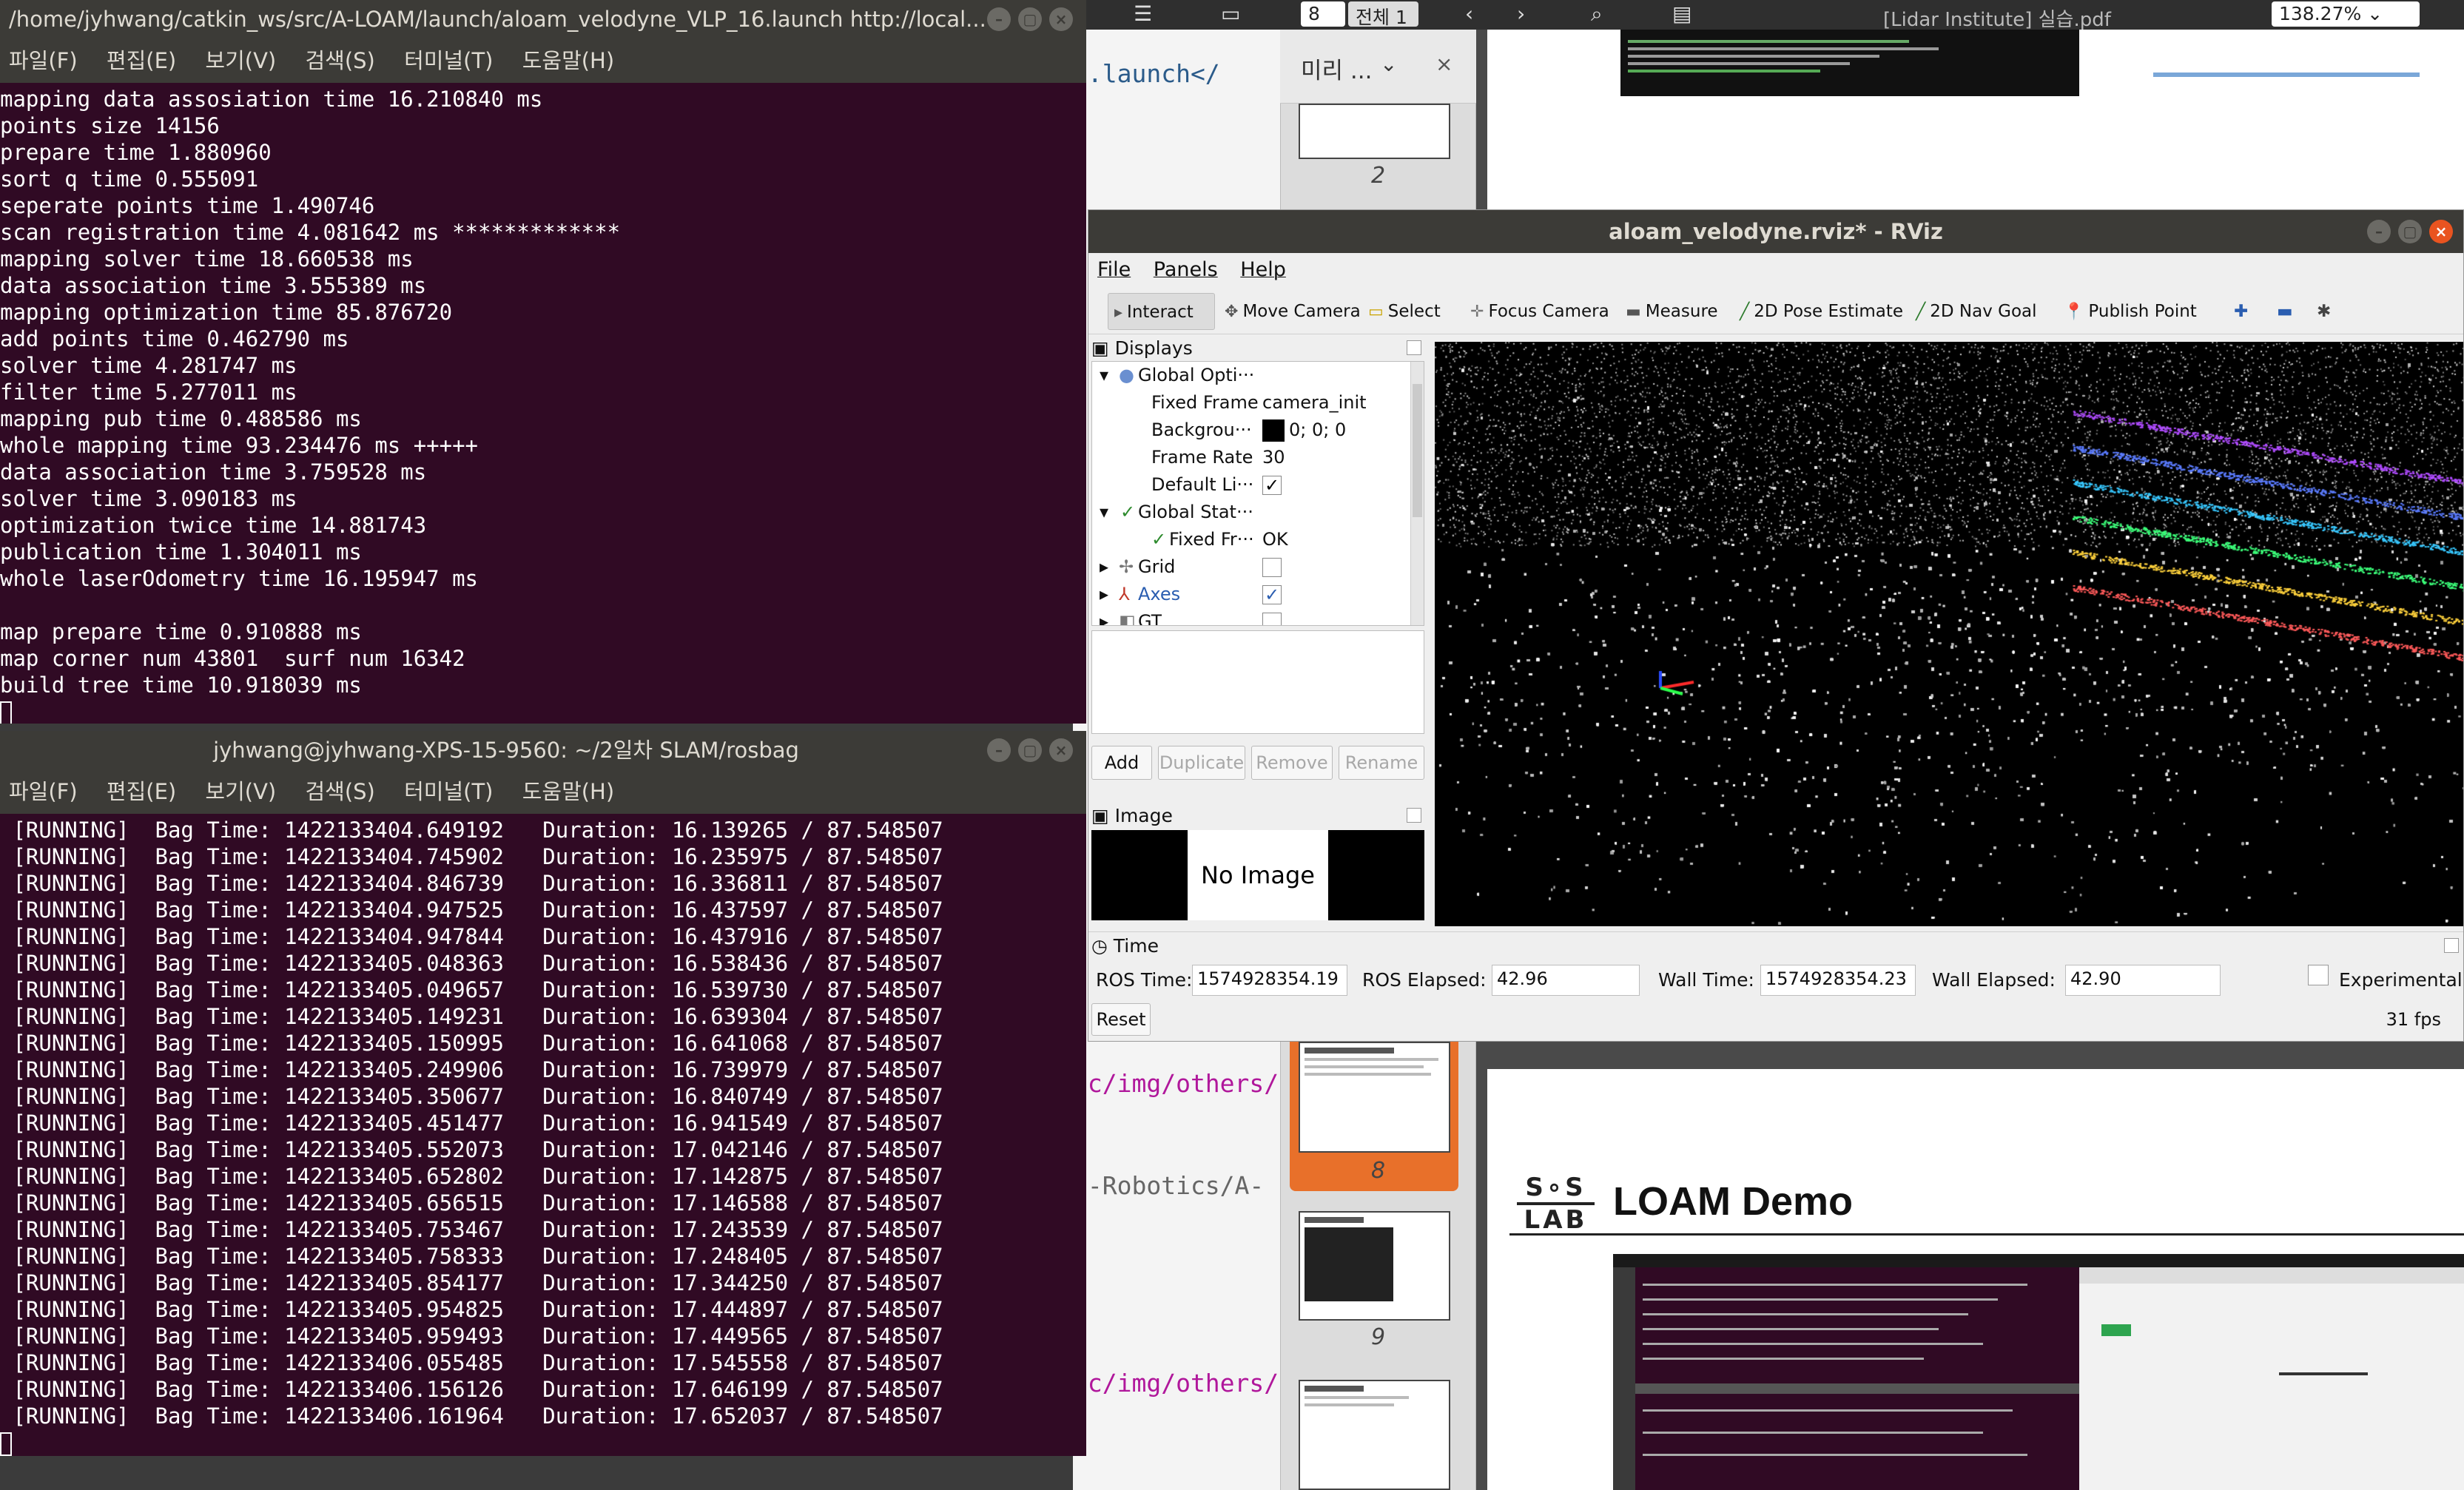 The image size is (2464, 1490). Describe the element at coordinates (1272, 619) in the screenshot. I see `gt-checkbox` at that location.